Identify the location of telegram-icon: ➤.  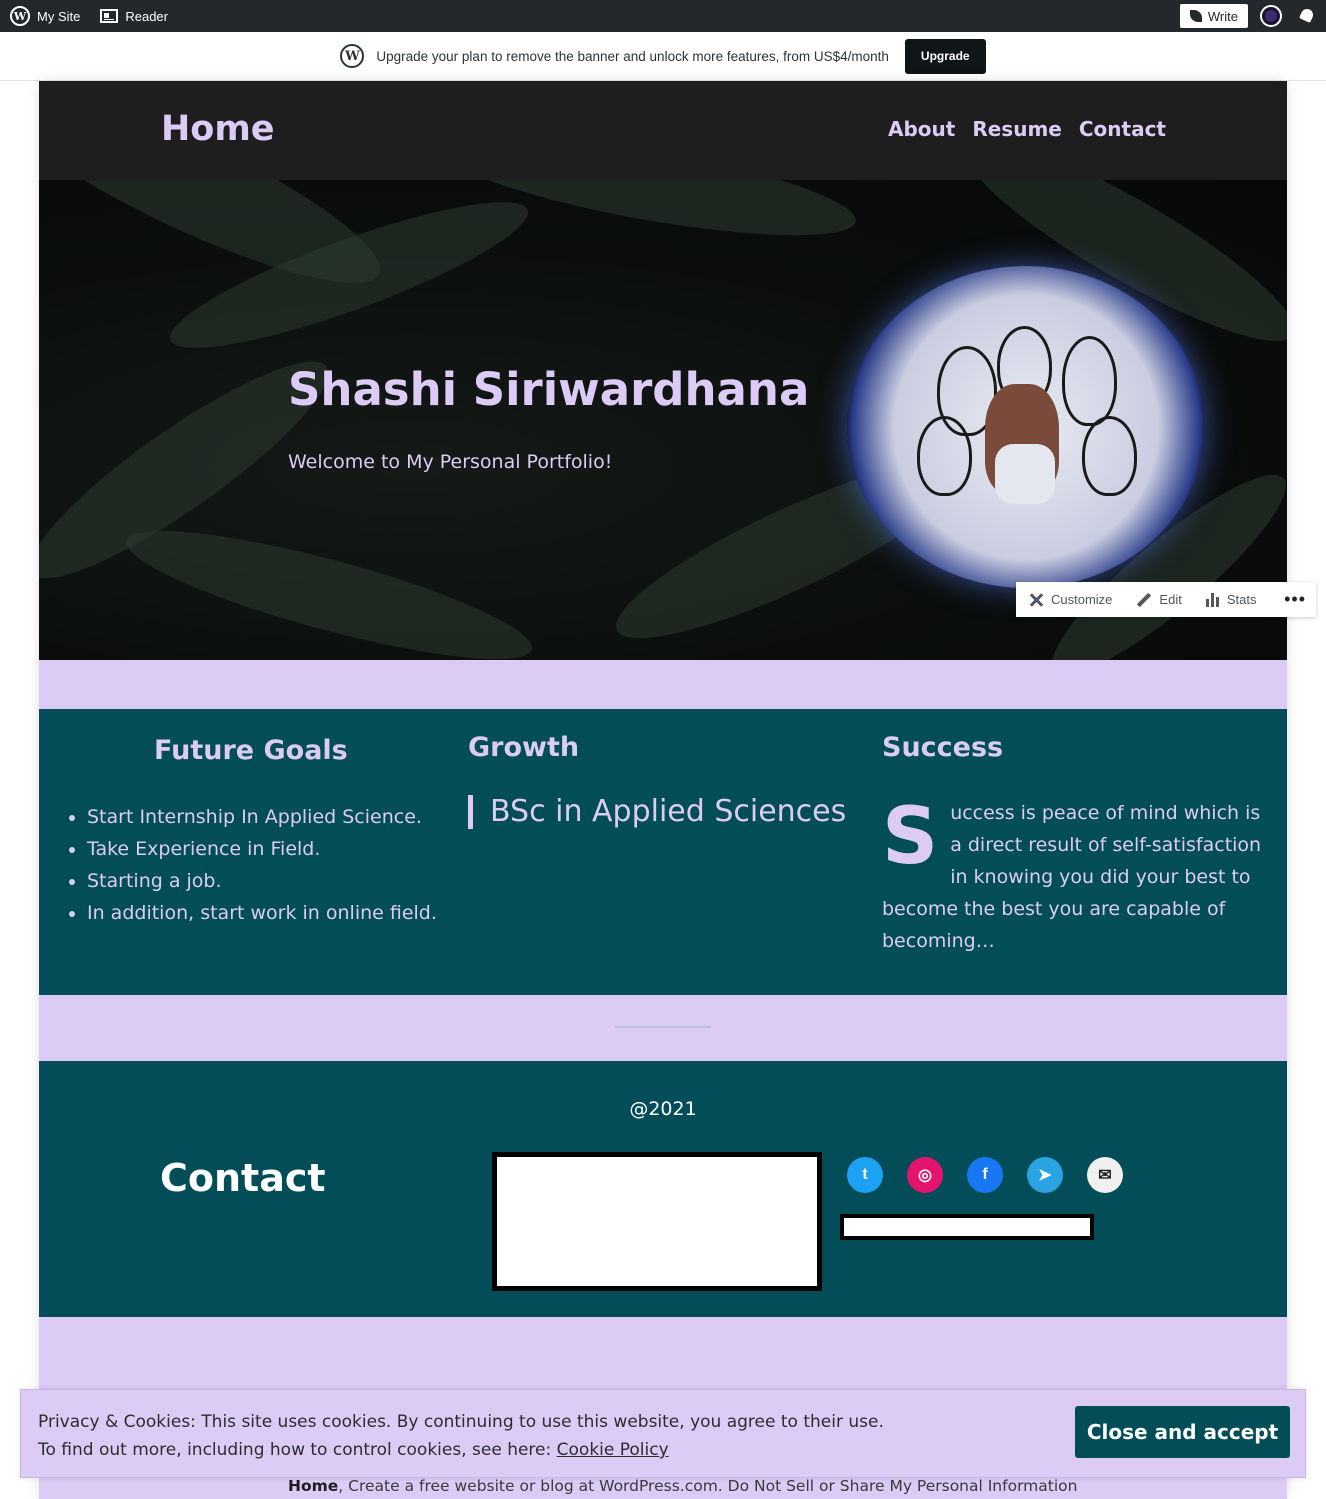
(1045, 1175).